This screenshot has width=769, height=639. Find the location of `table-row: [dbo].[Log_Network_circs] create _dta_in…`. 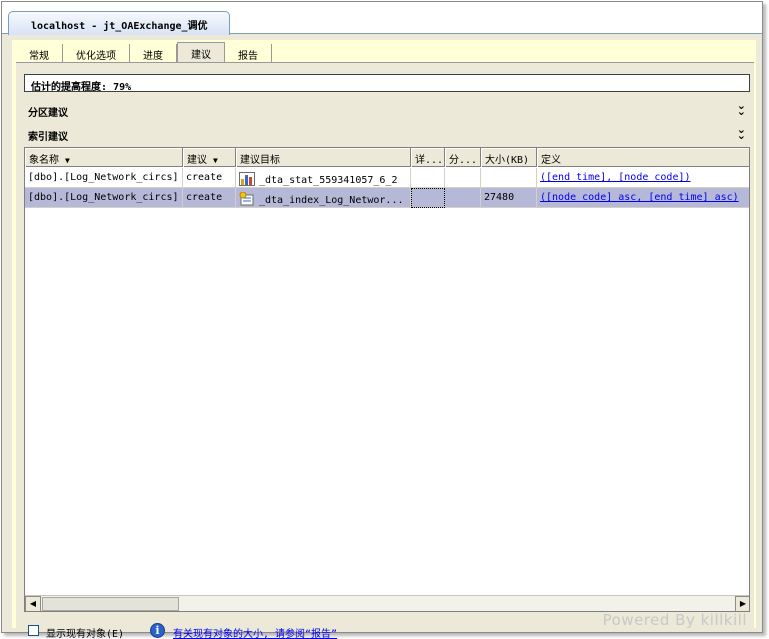

table-row: [dbo].[Log_Network_circs] create _dta_in… is located at coordinates (387, 198).